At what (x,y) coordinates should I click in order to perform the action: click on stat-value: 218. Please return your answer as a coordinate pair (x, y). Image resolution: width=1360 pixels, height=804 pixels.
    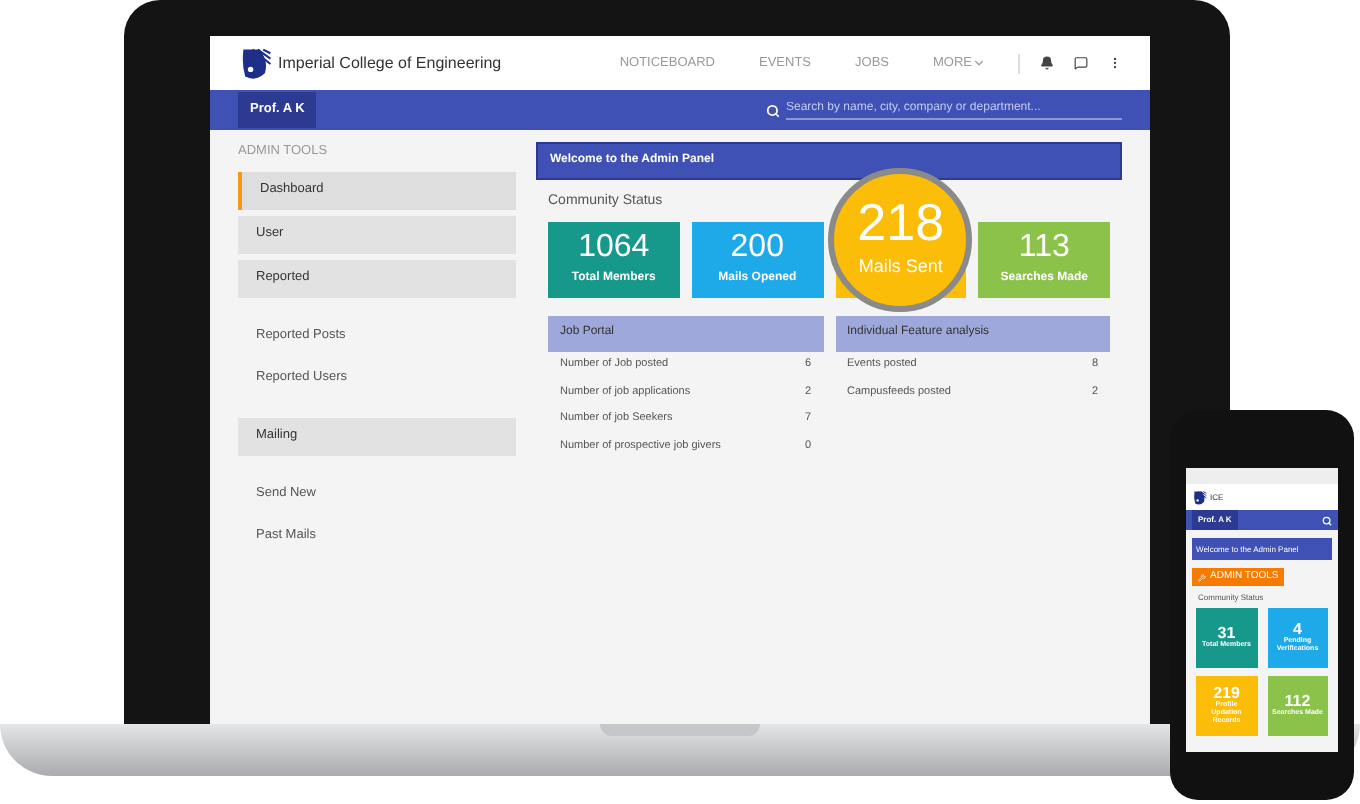
    Looking at the image, I should click on (901, 222).